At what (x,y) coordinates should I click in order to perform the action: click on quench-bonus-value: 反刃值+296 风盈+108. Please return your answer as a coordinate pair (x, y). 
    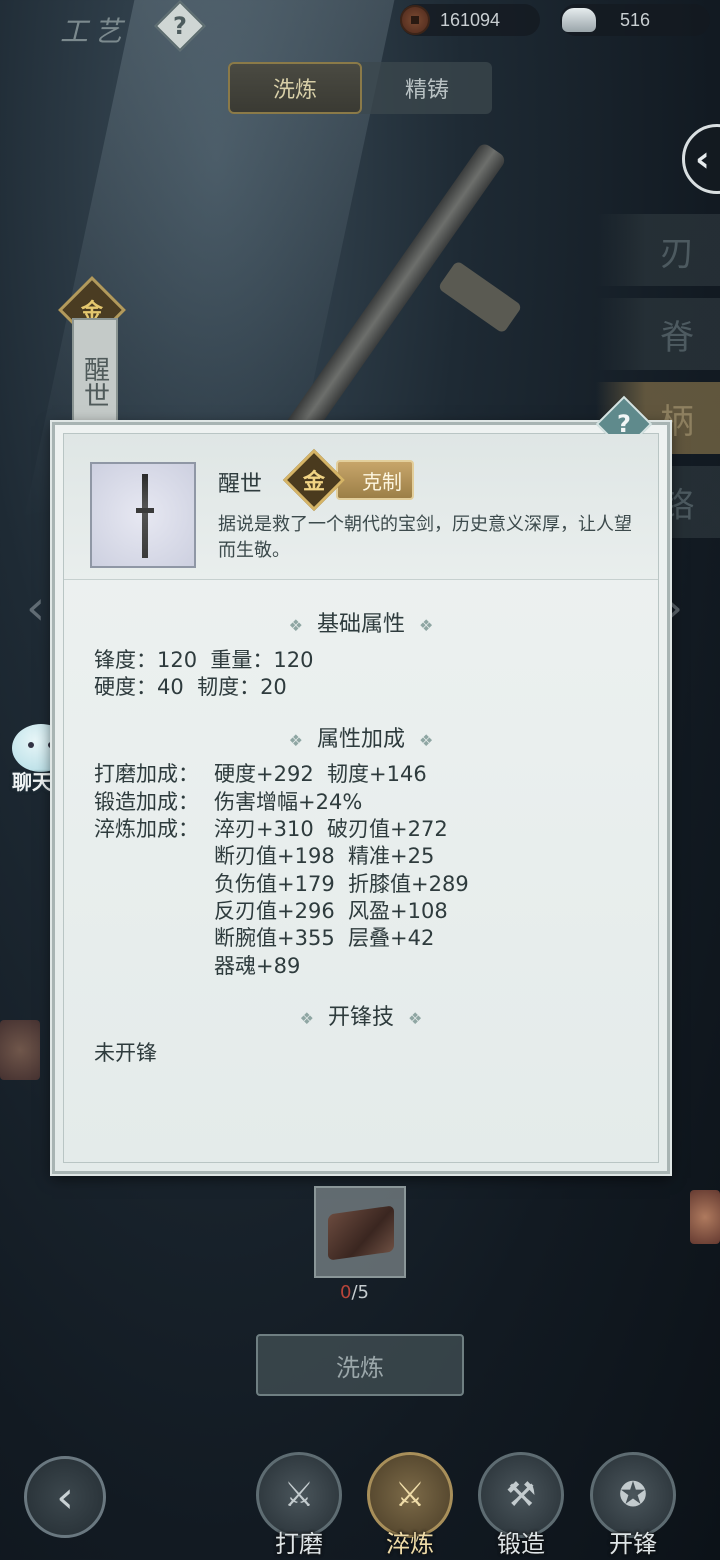
    Looking at the image, I should click on (331, 911).